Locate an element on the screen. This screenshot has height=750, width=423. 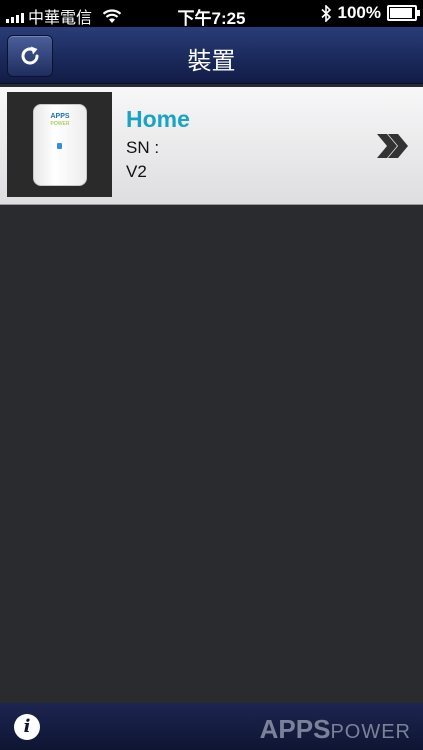
plug-brand-text: APPS is located at coordinates (60, 116).